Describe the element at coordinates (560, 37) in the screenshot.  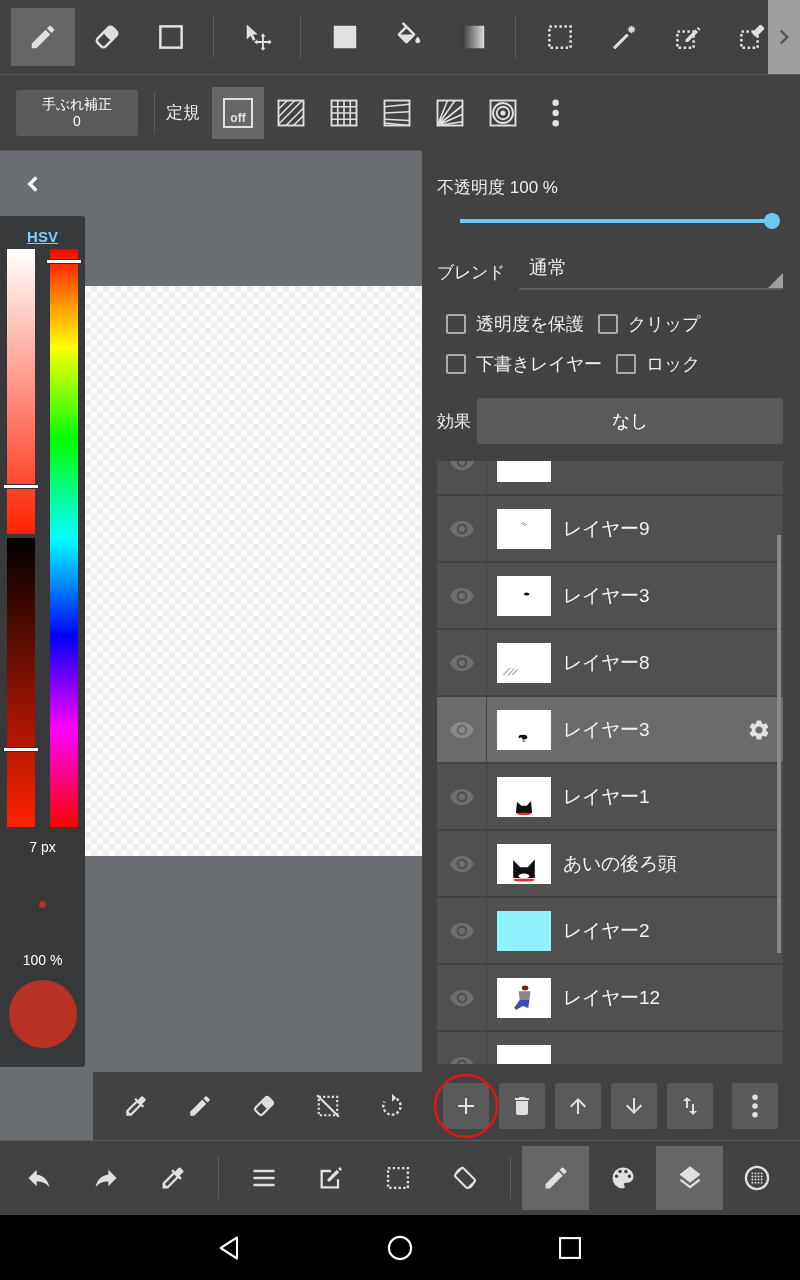
I see `selection-icon` at that location.